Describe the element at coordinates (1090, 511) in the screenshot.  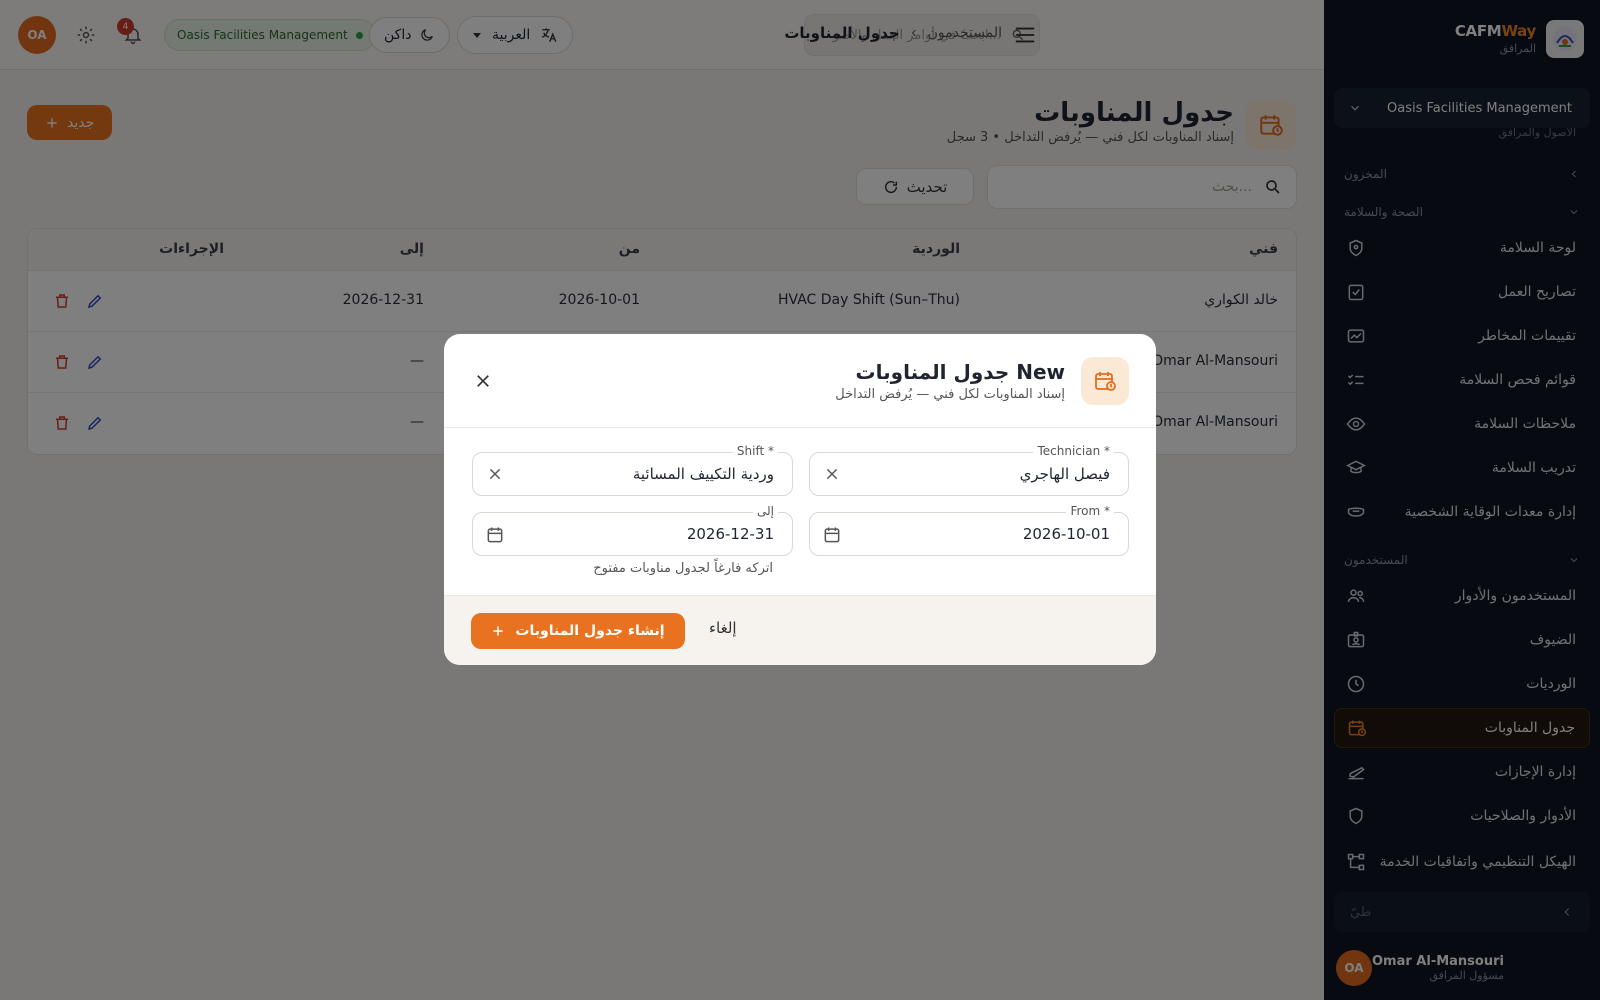
I see `field-label: From *` at that location.